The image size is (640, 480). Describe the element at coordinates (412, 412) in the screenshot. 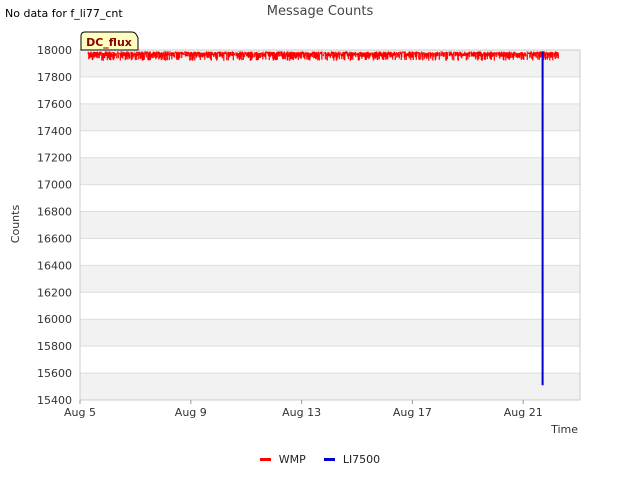

I see `x-tick-label: Aug 17` at that location.